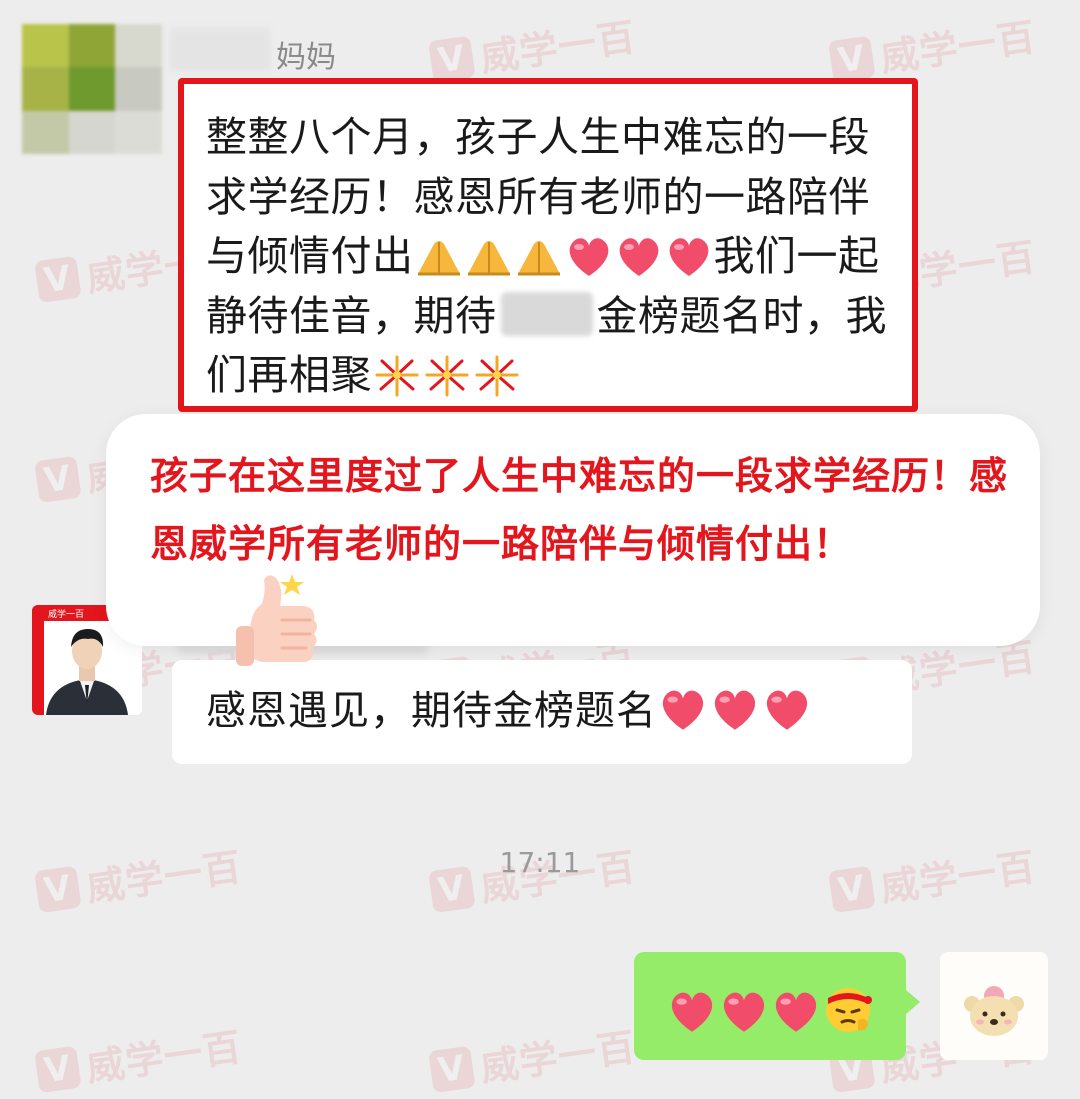  Describe the element at coordinates (431, 711) in the screenshot. I see `message-text-content: 感恩遇见，期待金榜题名` at that location.